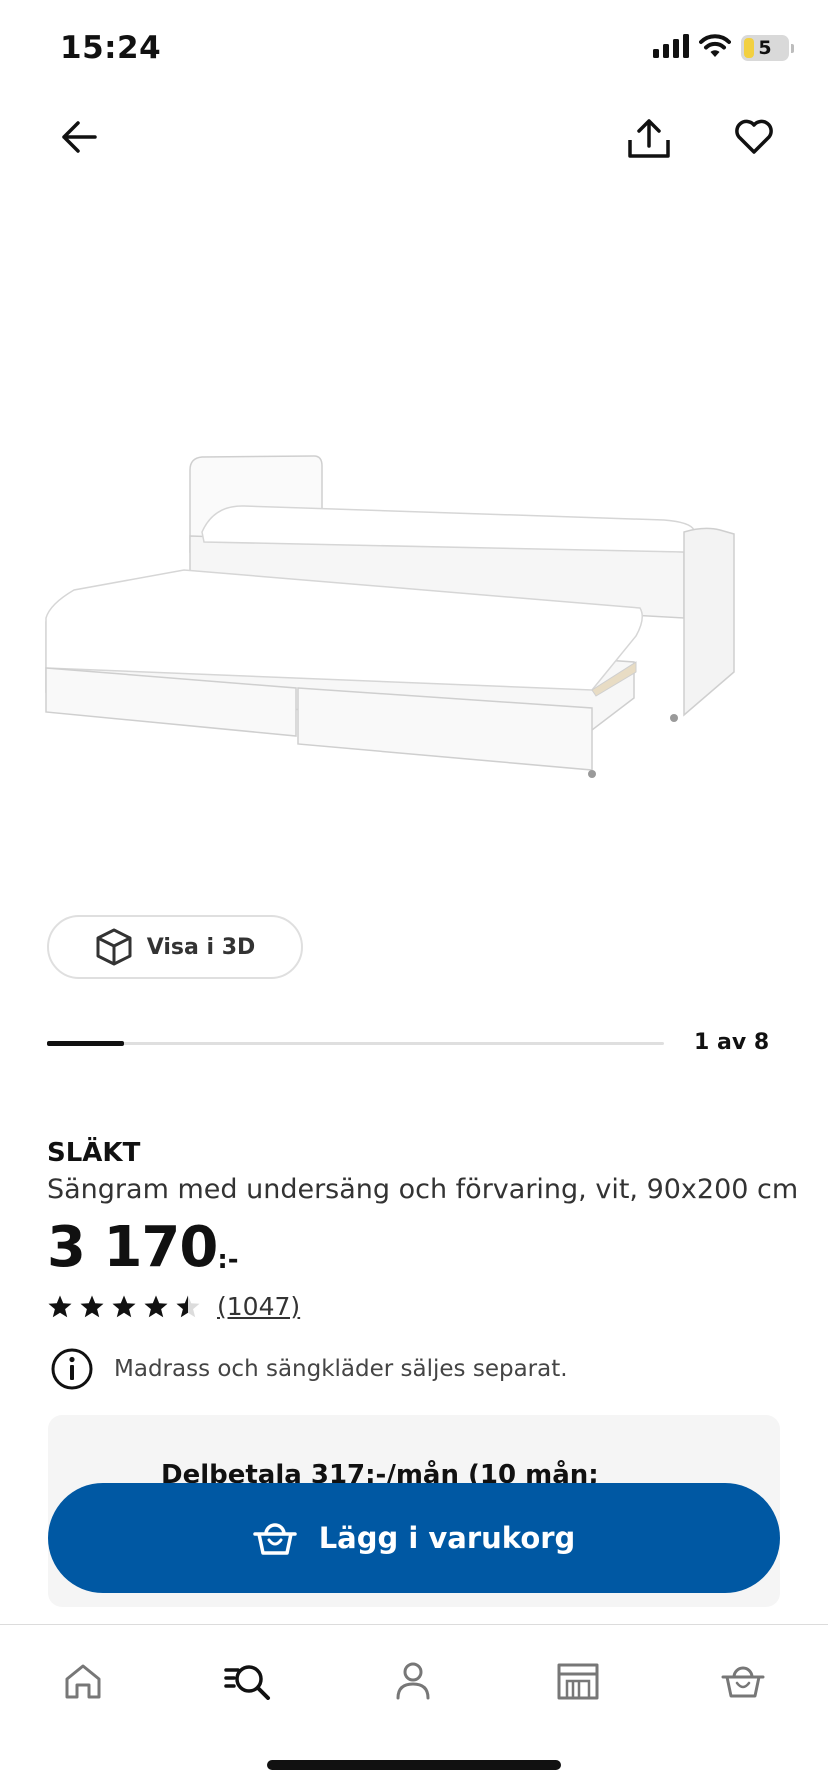 The image size is (828, 1792). I want to click on tab-home, so click(83, 1681).